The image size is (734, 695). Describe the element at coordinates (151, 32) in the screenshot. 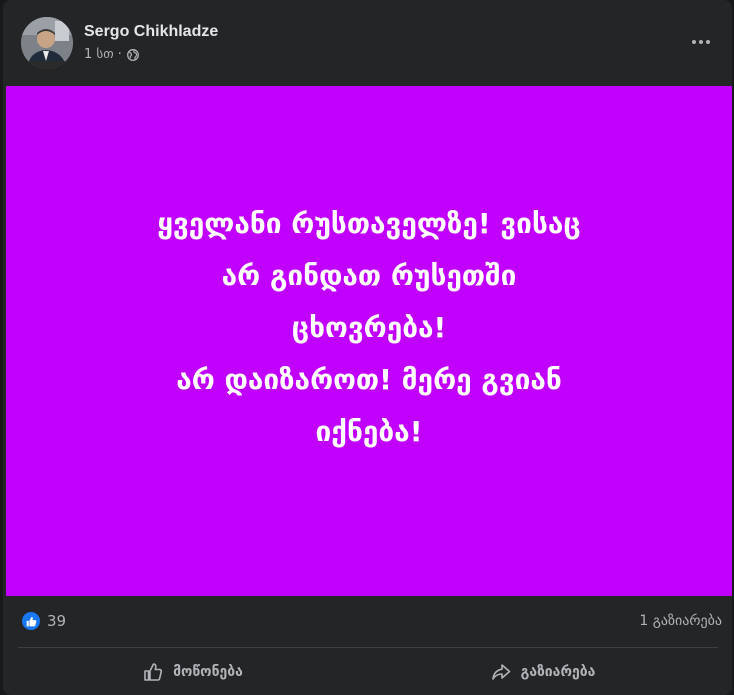

I see `author-name: Sergo Chikhladze` at that location.